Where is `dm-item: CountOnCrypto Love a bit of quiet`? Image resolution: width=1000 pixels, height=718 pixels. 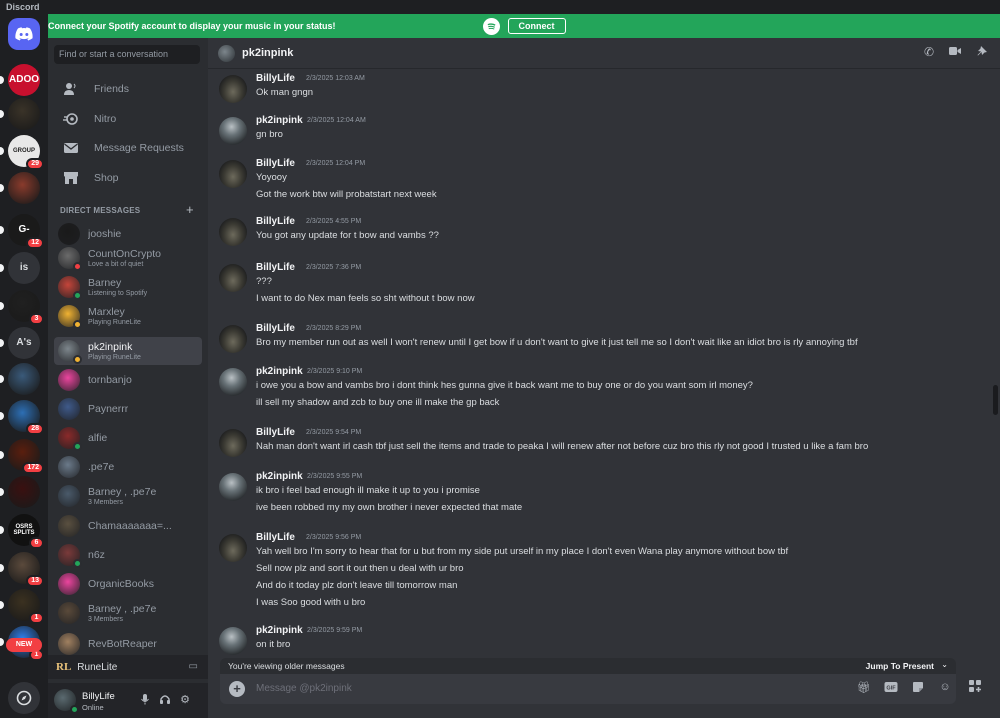 dm-item: CountOnCrypto Love a bit of quiet is located at coordinates (128, 258).